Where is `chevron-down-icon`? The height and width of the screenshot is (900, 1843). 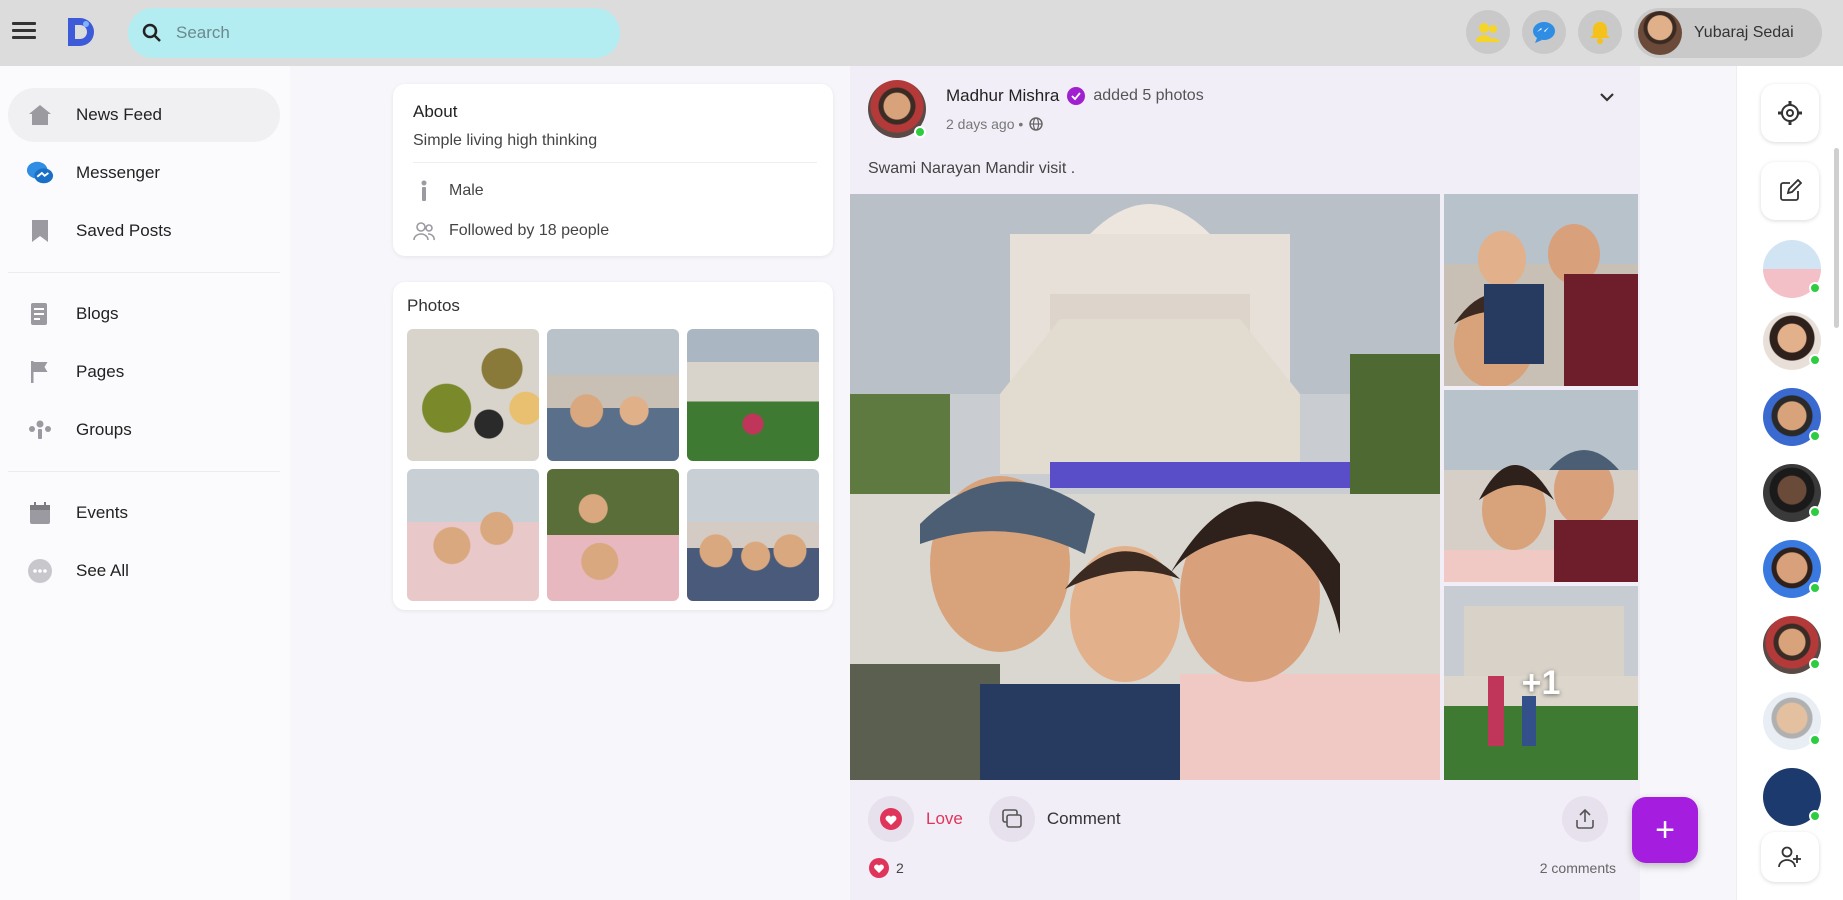 chevron-down-icon is located at coordinates (1607, 97).